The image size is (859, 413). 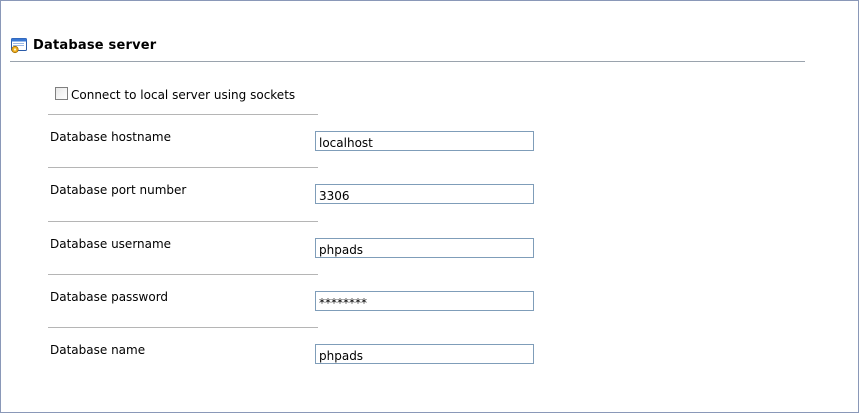 What do you see at coordinates (111, 244) in the screenshot?
I see `username-label: Database username` at bounding box center [111, 244].